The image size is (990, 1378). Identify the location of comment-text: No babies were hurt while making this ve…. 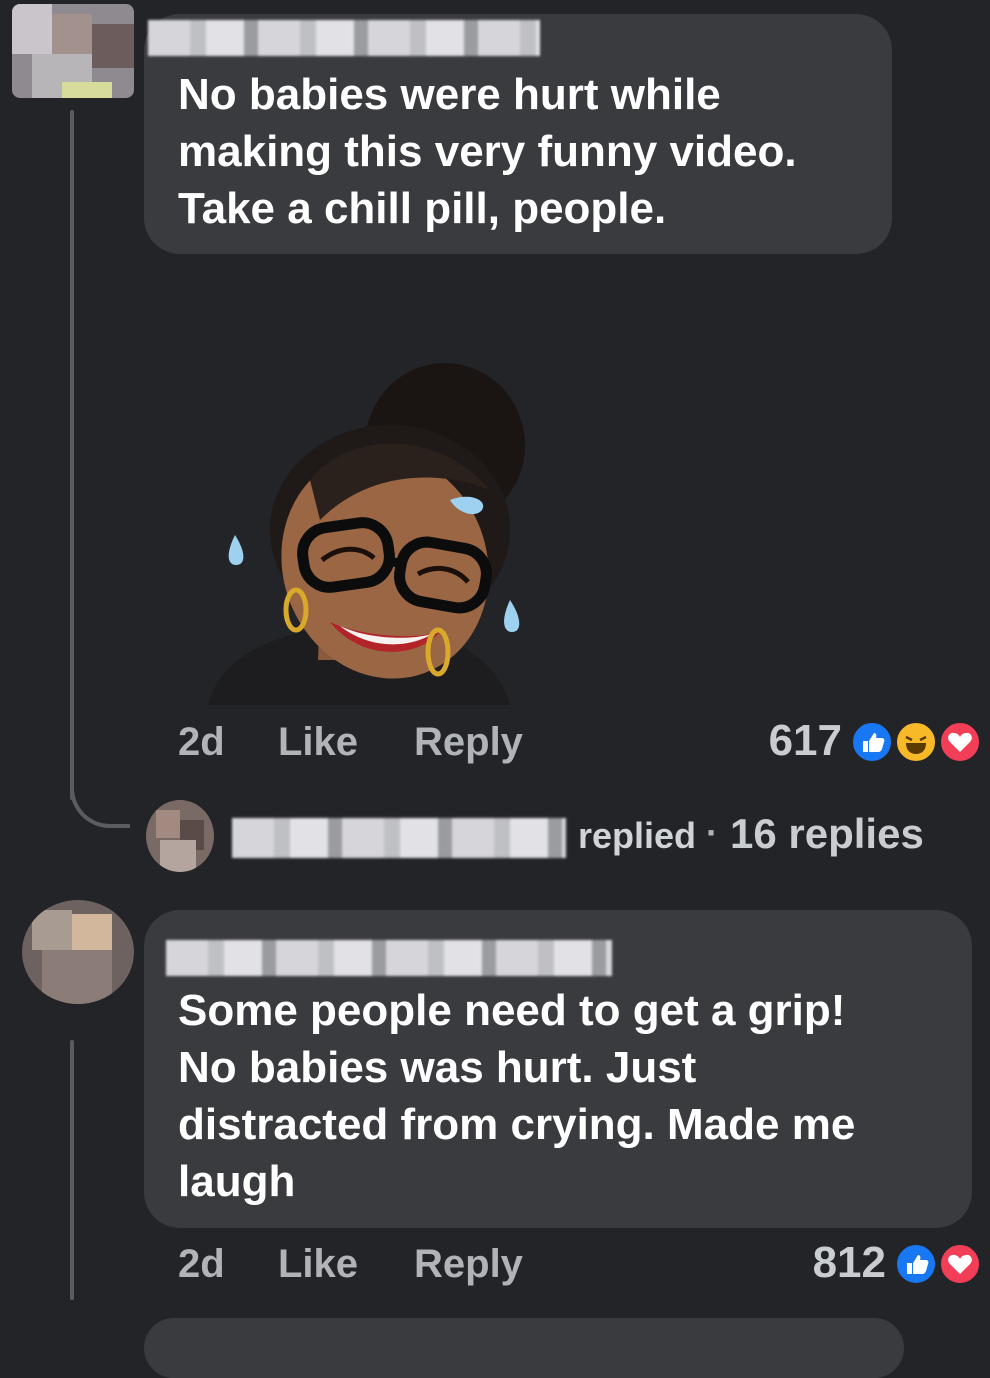
(487, 151).